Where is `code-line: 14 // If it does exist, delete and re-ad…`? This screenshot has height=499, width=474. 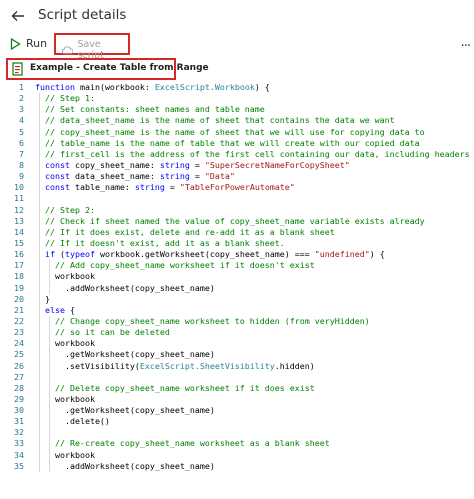
code-line: 14 // If it does exist, delete and re-ad… is located at coordinates (237, 232).